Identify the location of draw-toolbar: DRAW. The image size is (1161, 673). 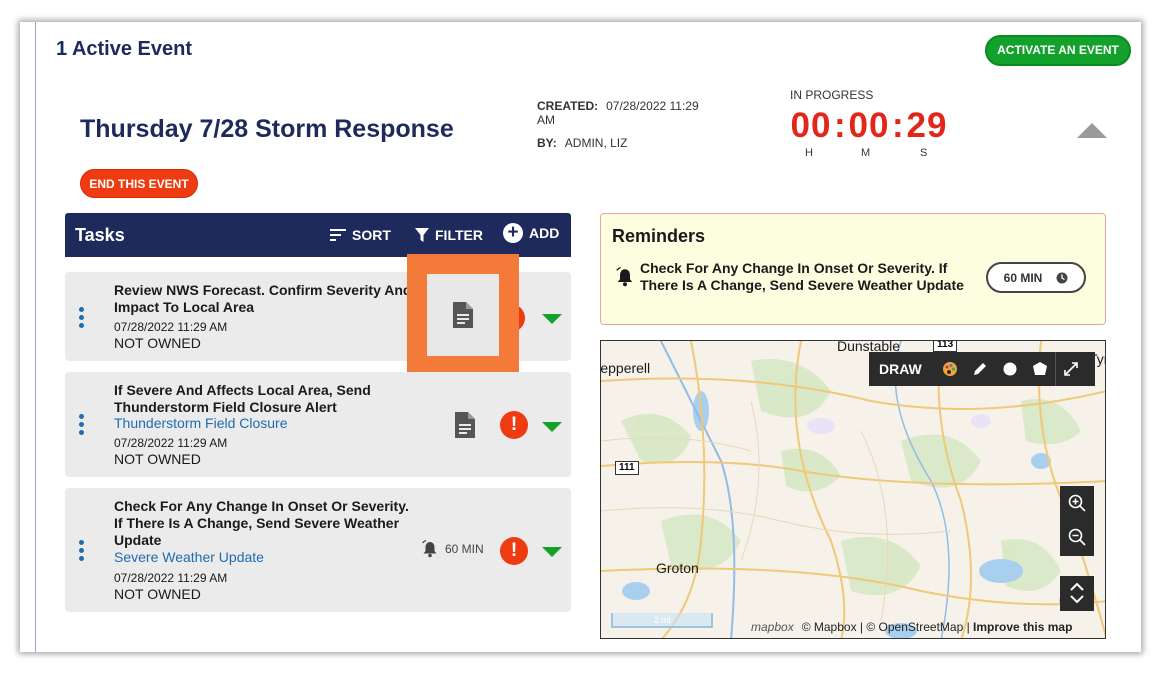
(982, 369).